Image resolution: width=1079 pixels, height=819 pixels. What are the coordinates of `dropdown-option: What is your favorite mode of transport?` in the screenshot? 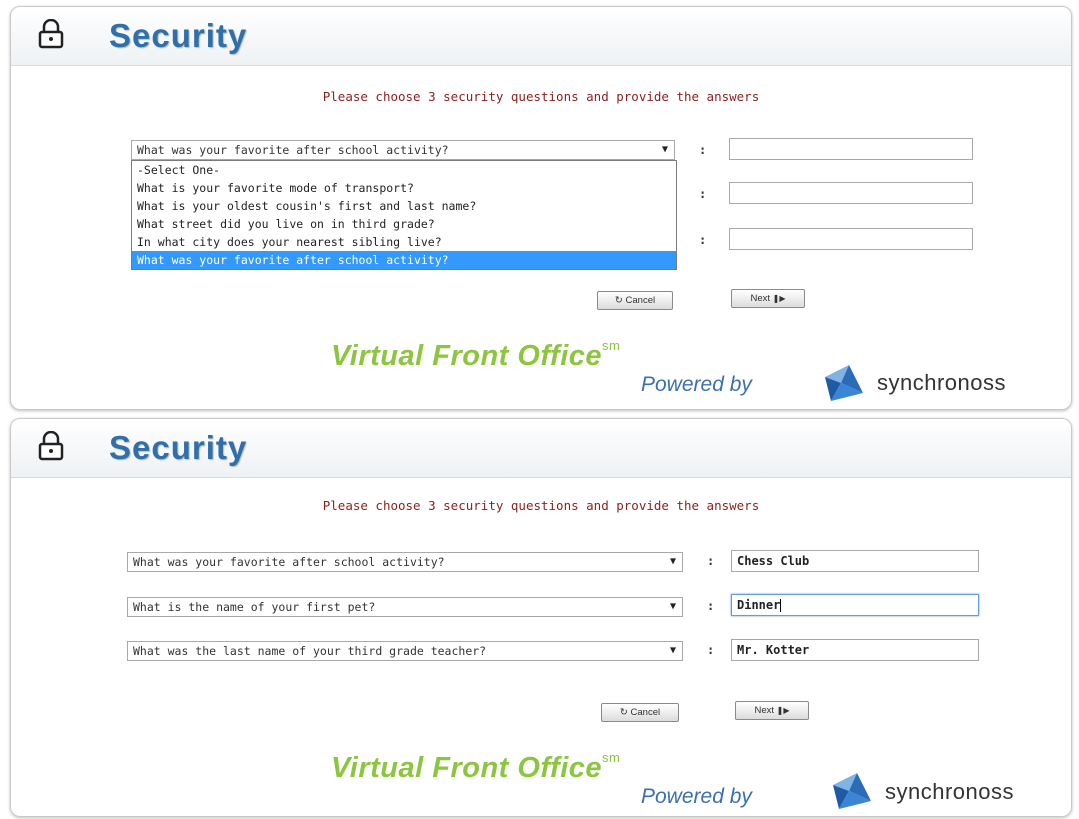 It's located at (404, 188).